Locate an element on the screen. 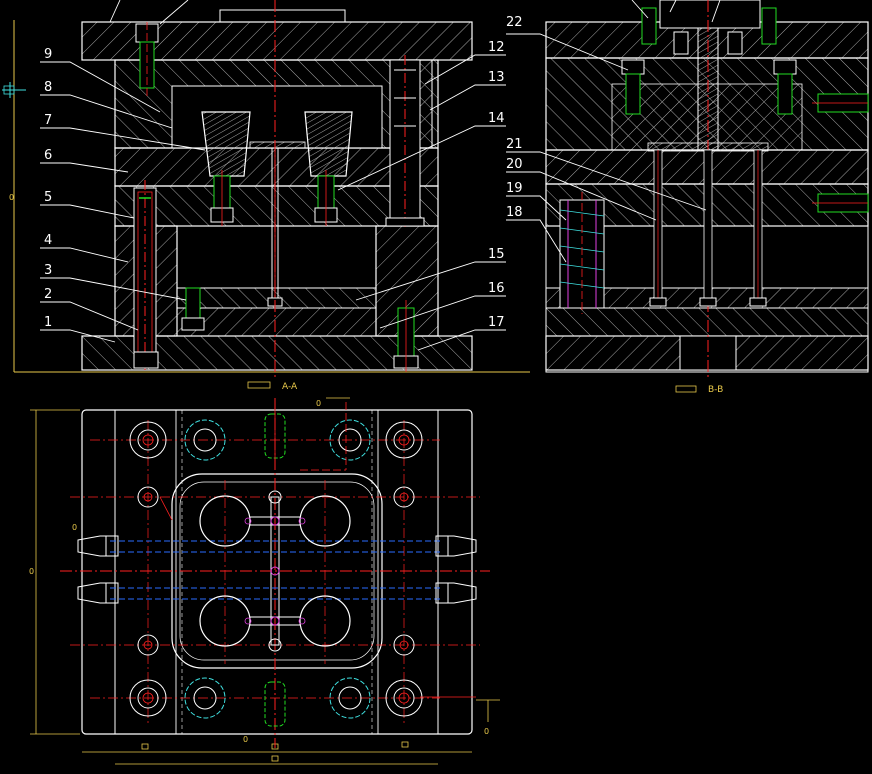  part-label-14: 14 is located at coordinates (496, 118).